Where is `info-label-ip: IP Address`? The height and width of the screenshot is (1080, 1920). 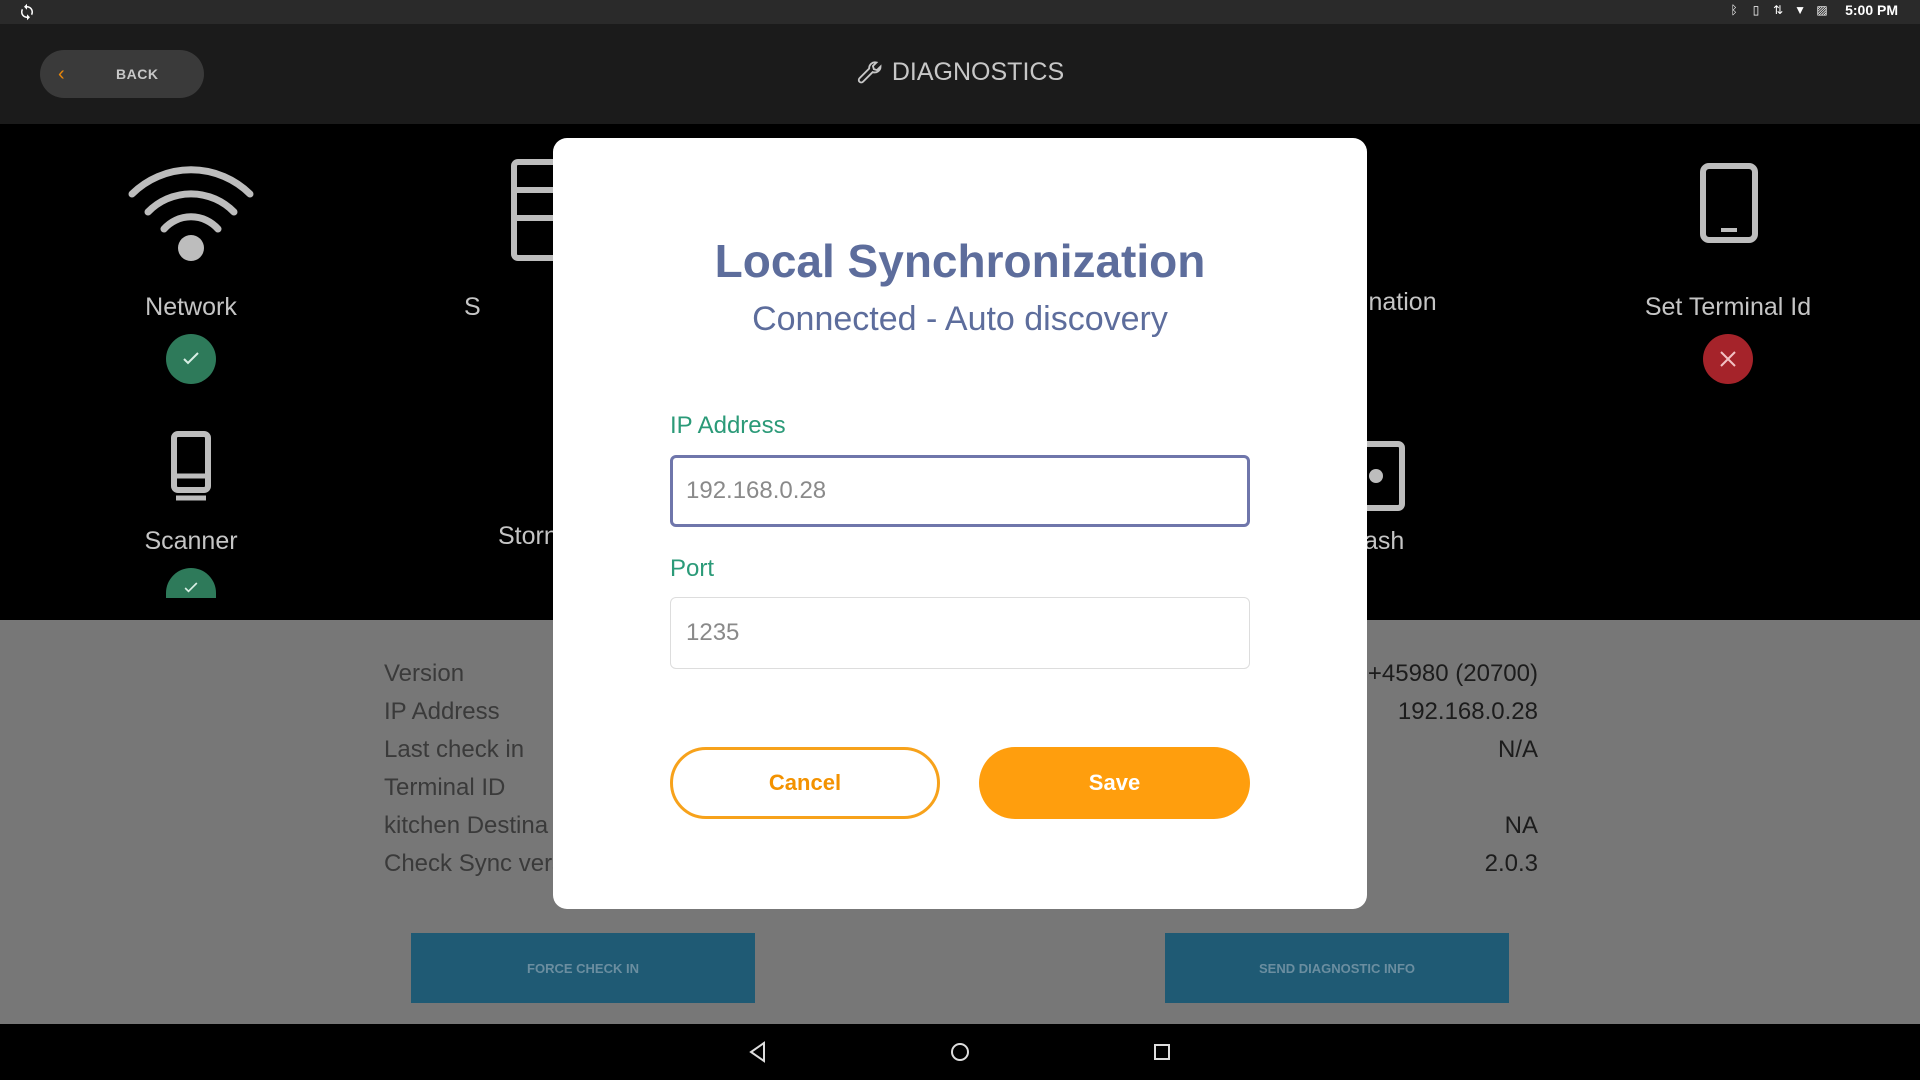
info-label-ip: IP Address is located at coordinates (442, 711).